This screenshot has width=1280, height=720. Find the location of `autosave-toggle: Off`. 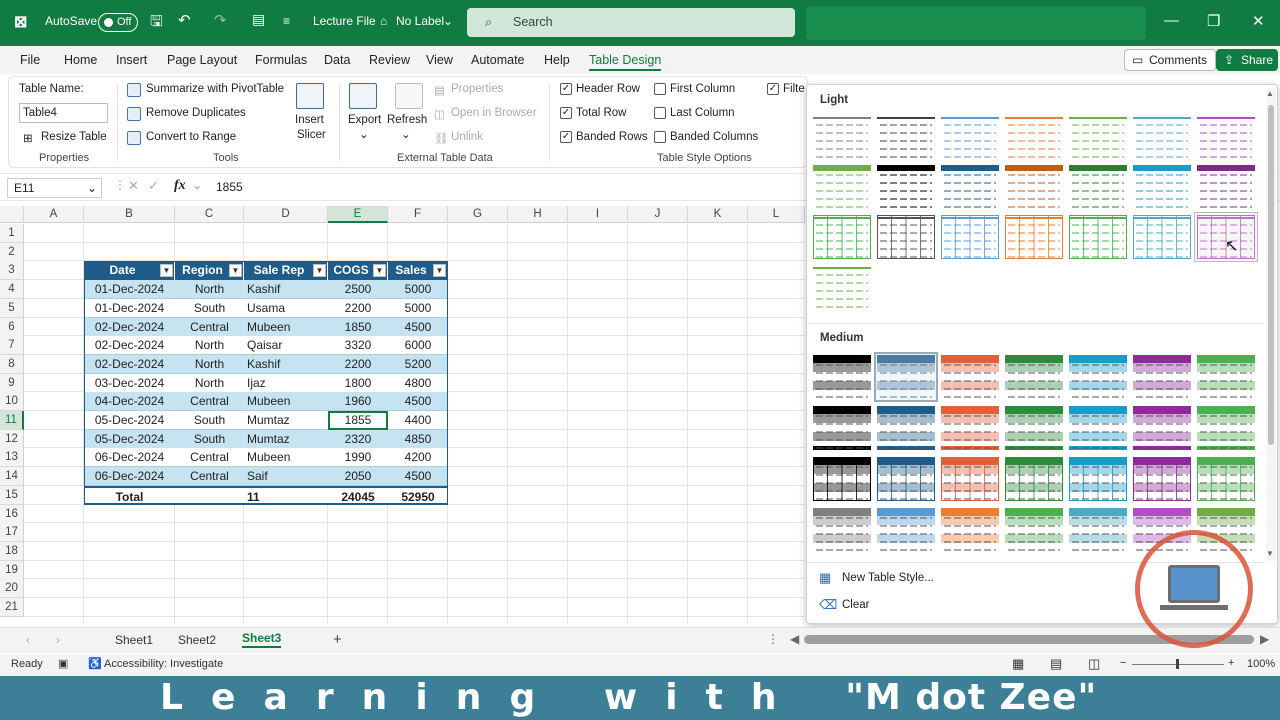

autosave-toggle: Off is located at coordinates (118, 22).